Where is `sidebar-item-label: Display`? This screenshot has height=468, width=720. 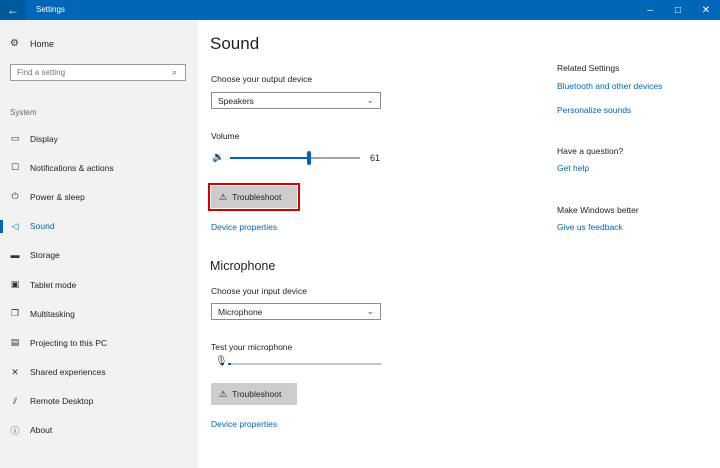 sidebar-item-label: Display is located at coordinates (44, 138).